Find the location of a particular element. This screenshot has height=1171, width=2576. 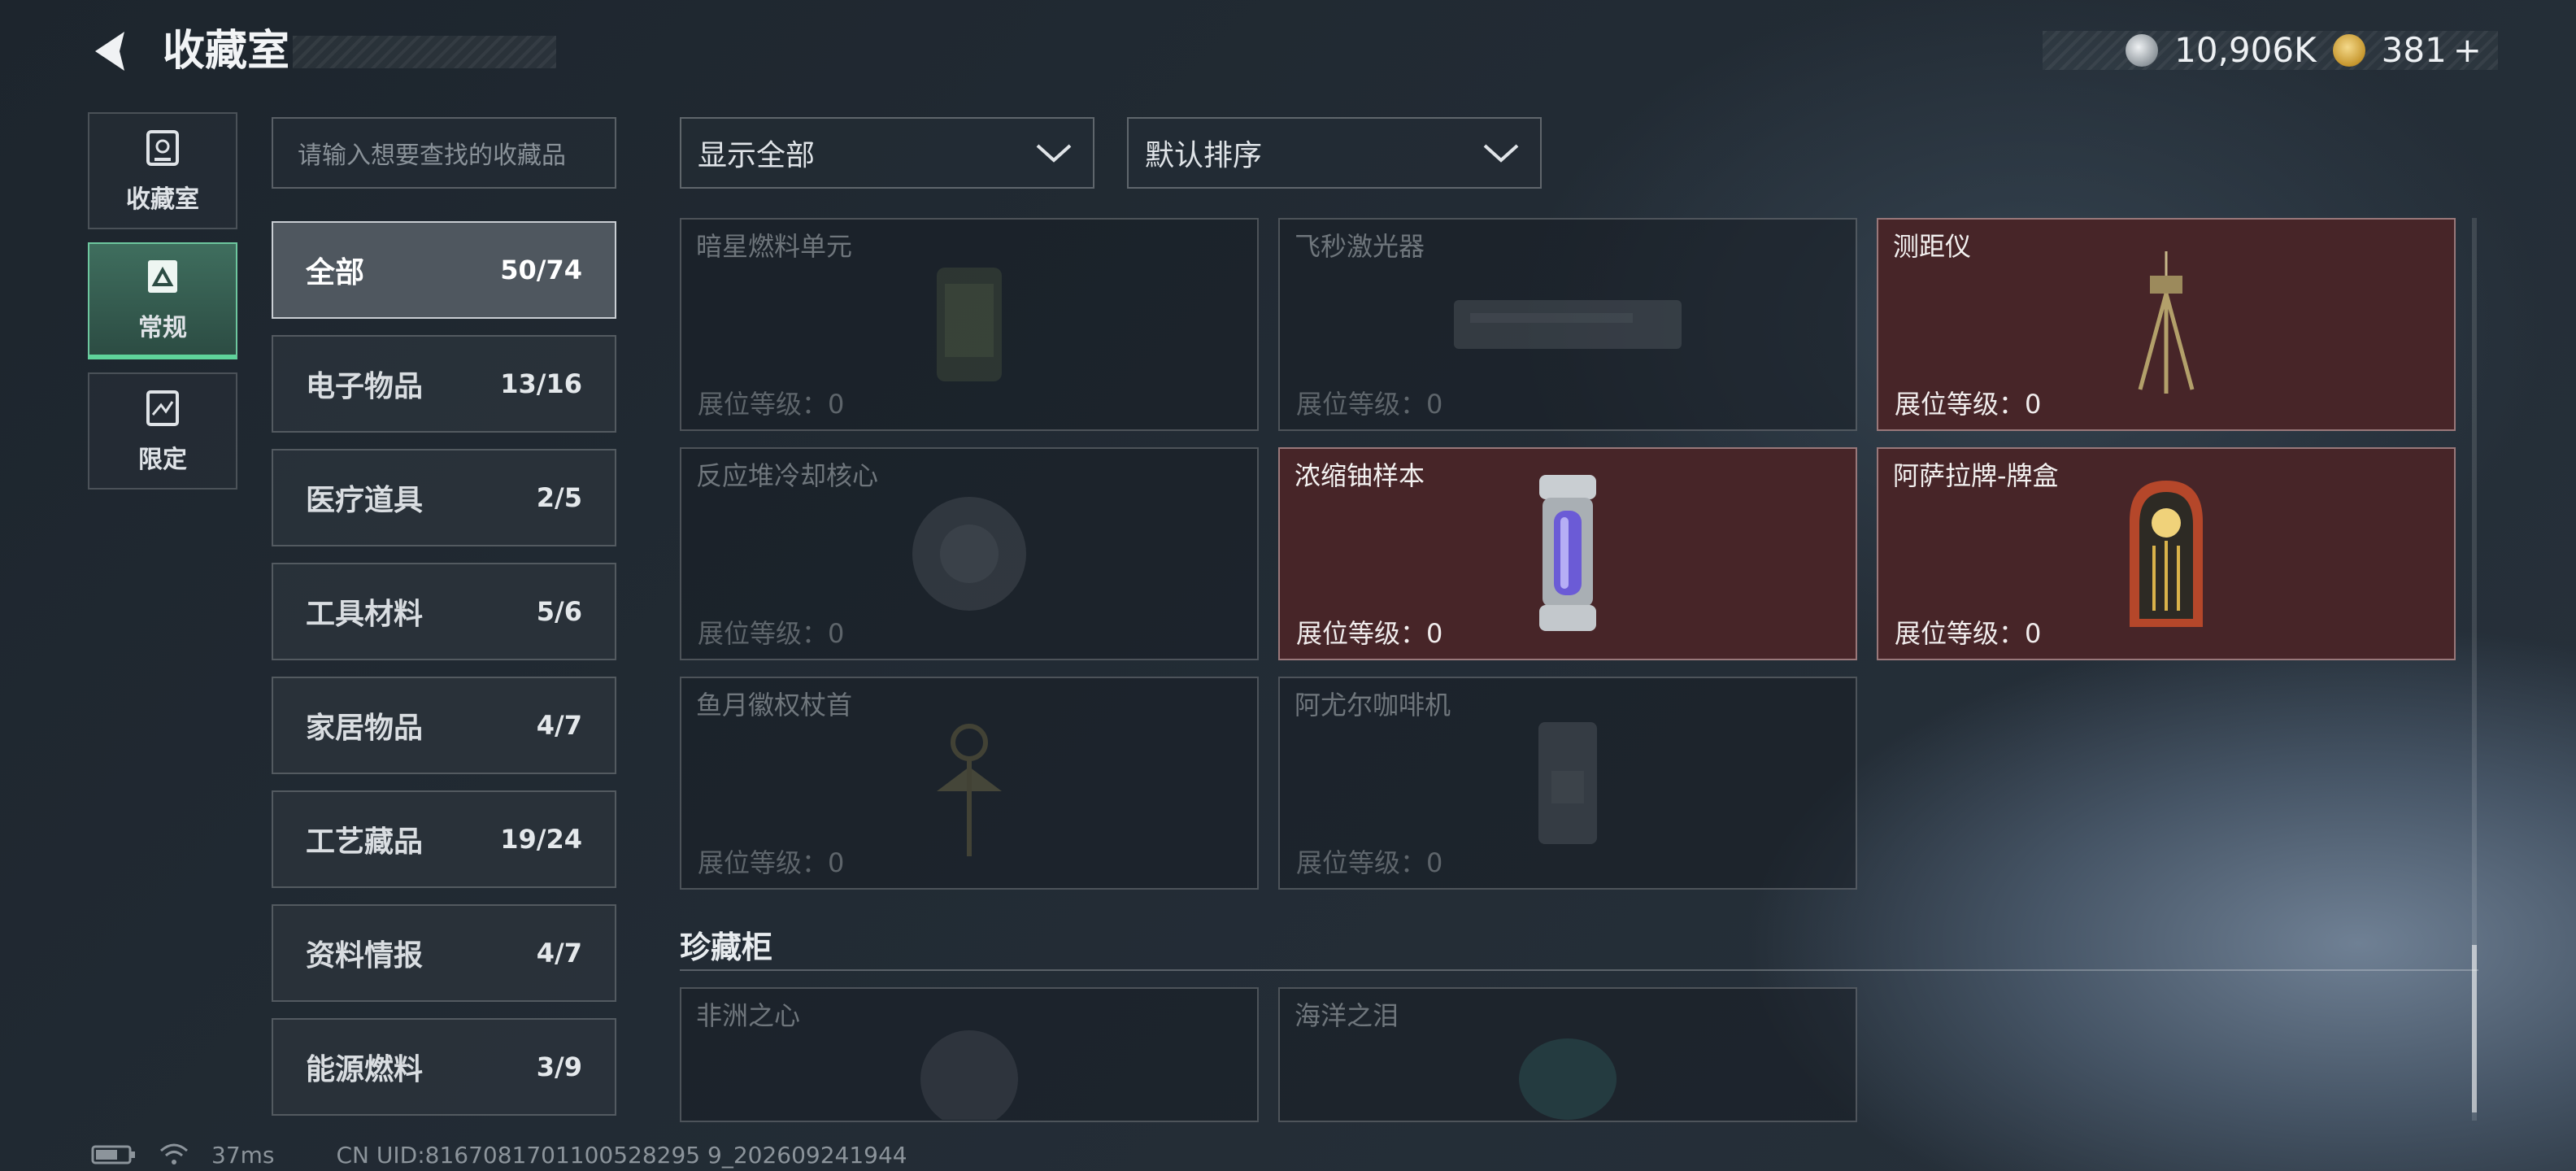

category-electronics: 电子物品 13/16 is located at coordinates (444, 384).